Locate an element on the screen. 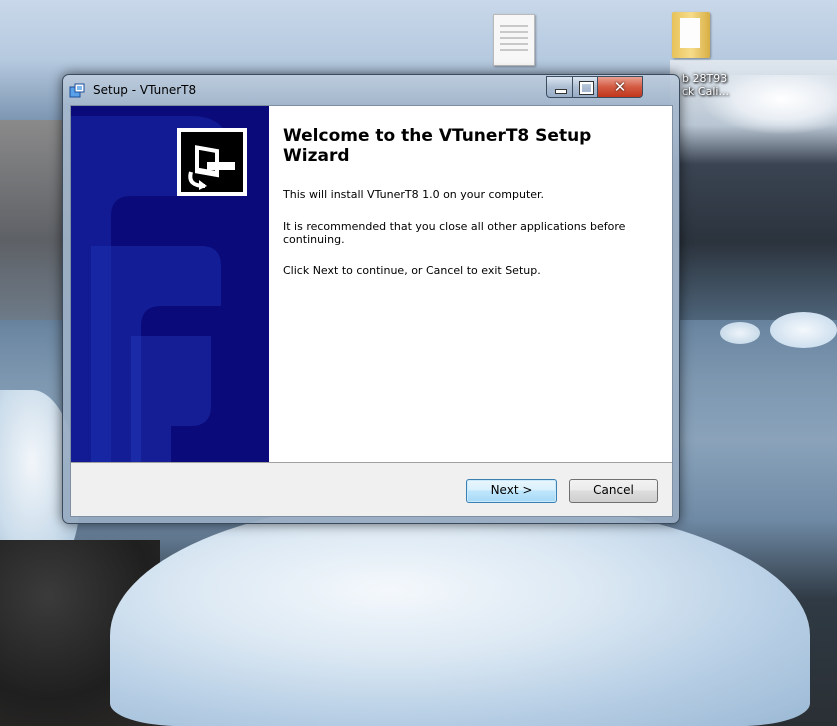  computer-install-icon is located at coordinates (212, 162).